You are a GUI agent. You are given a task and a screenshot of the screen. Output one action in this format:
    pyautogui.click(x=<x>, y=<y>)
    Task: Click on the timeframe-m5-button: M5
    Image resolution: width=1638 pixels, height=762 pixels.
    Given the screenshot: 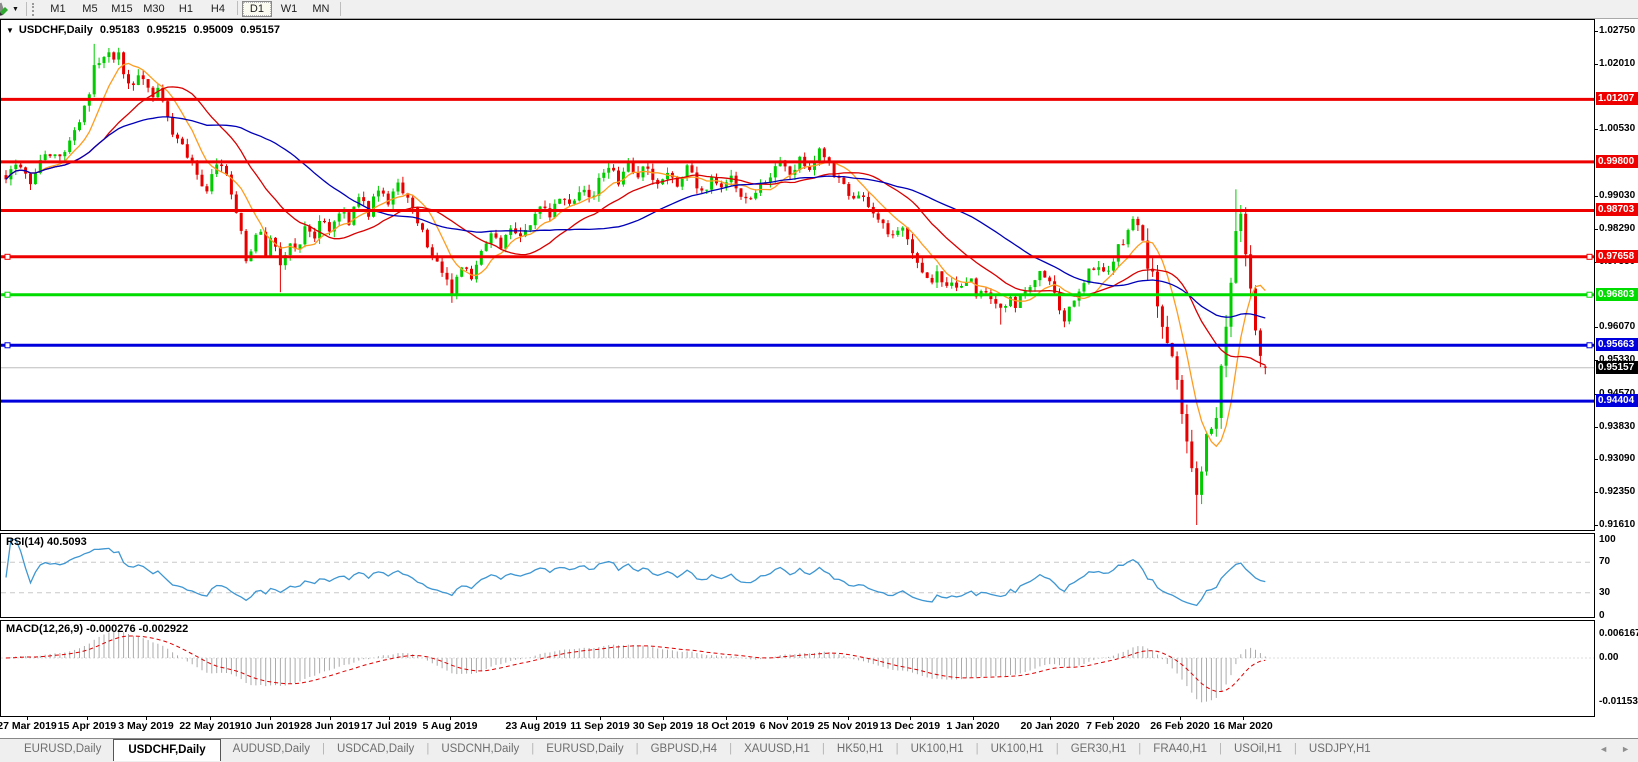 What is the action you would take?
    pyautogui.click(x=90, y=9)
    